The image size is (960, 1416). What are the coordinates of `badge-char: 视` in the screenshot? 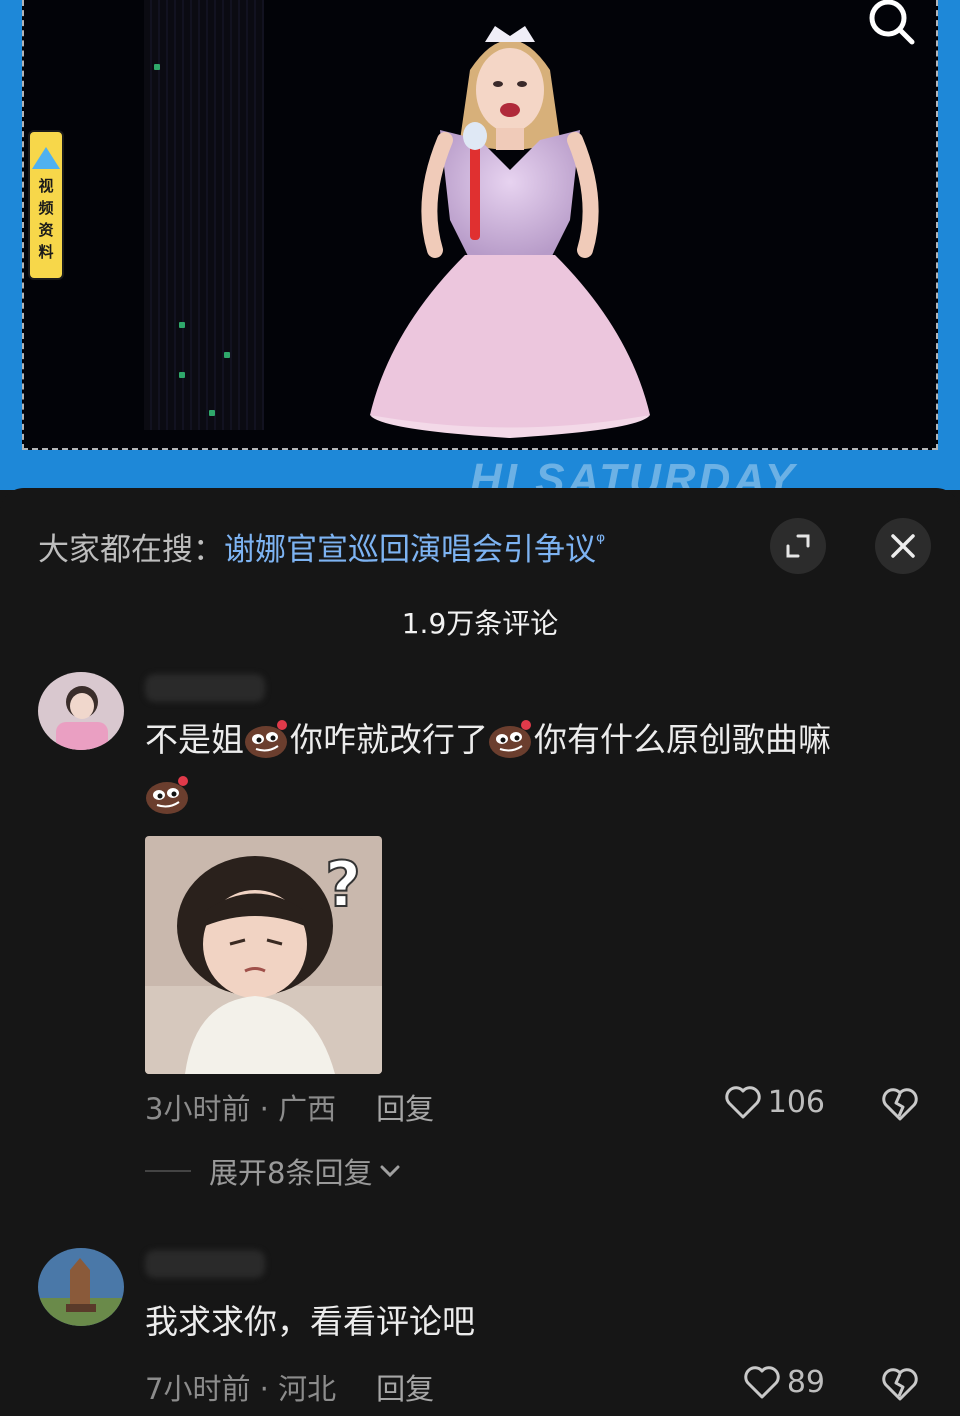 It's located at (46, 186).